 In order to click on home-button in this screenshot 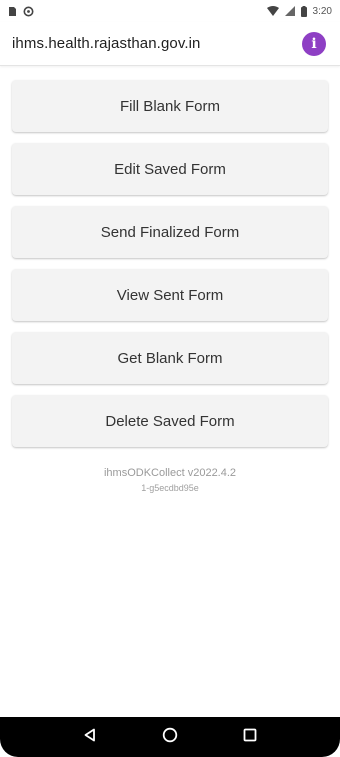, I will do `click(170, 737)`.